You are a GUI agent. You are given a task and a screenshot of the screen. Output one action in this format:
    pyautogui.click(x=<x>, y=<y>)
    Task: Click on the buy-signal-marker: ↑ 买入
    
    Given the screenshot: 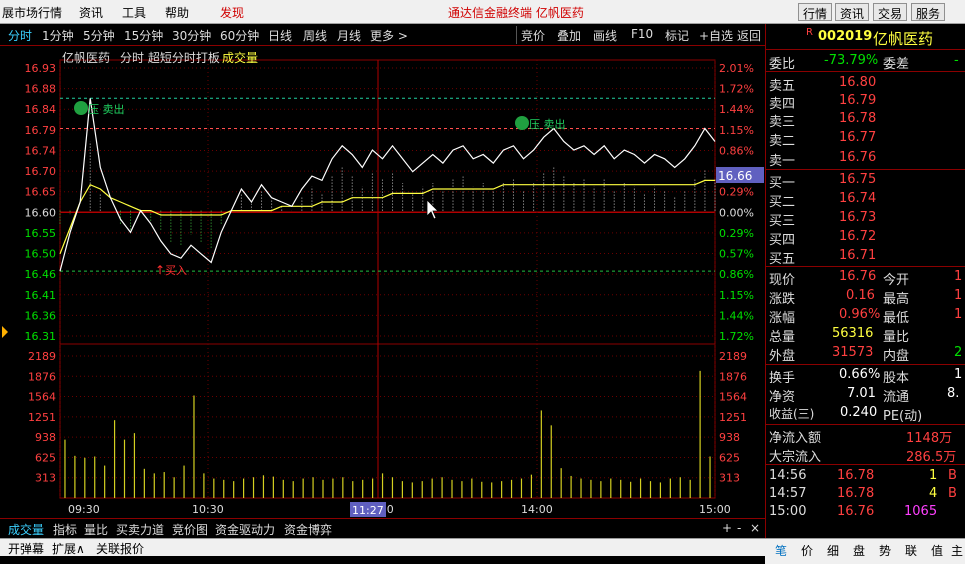 What is the action you would take?
    pyautogui.click(x=171, y=270)
    